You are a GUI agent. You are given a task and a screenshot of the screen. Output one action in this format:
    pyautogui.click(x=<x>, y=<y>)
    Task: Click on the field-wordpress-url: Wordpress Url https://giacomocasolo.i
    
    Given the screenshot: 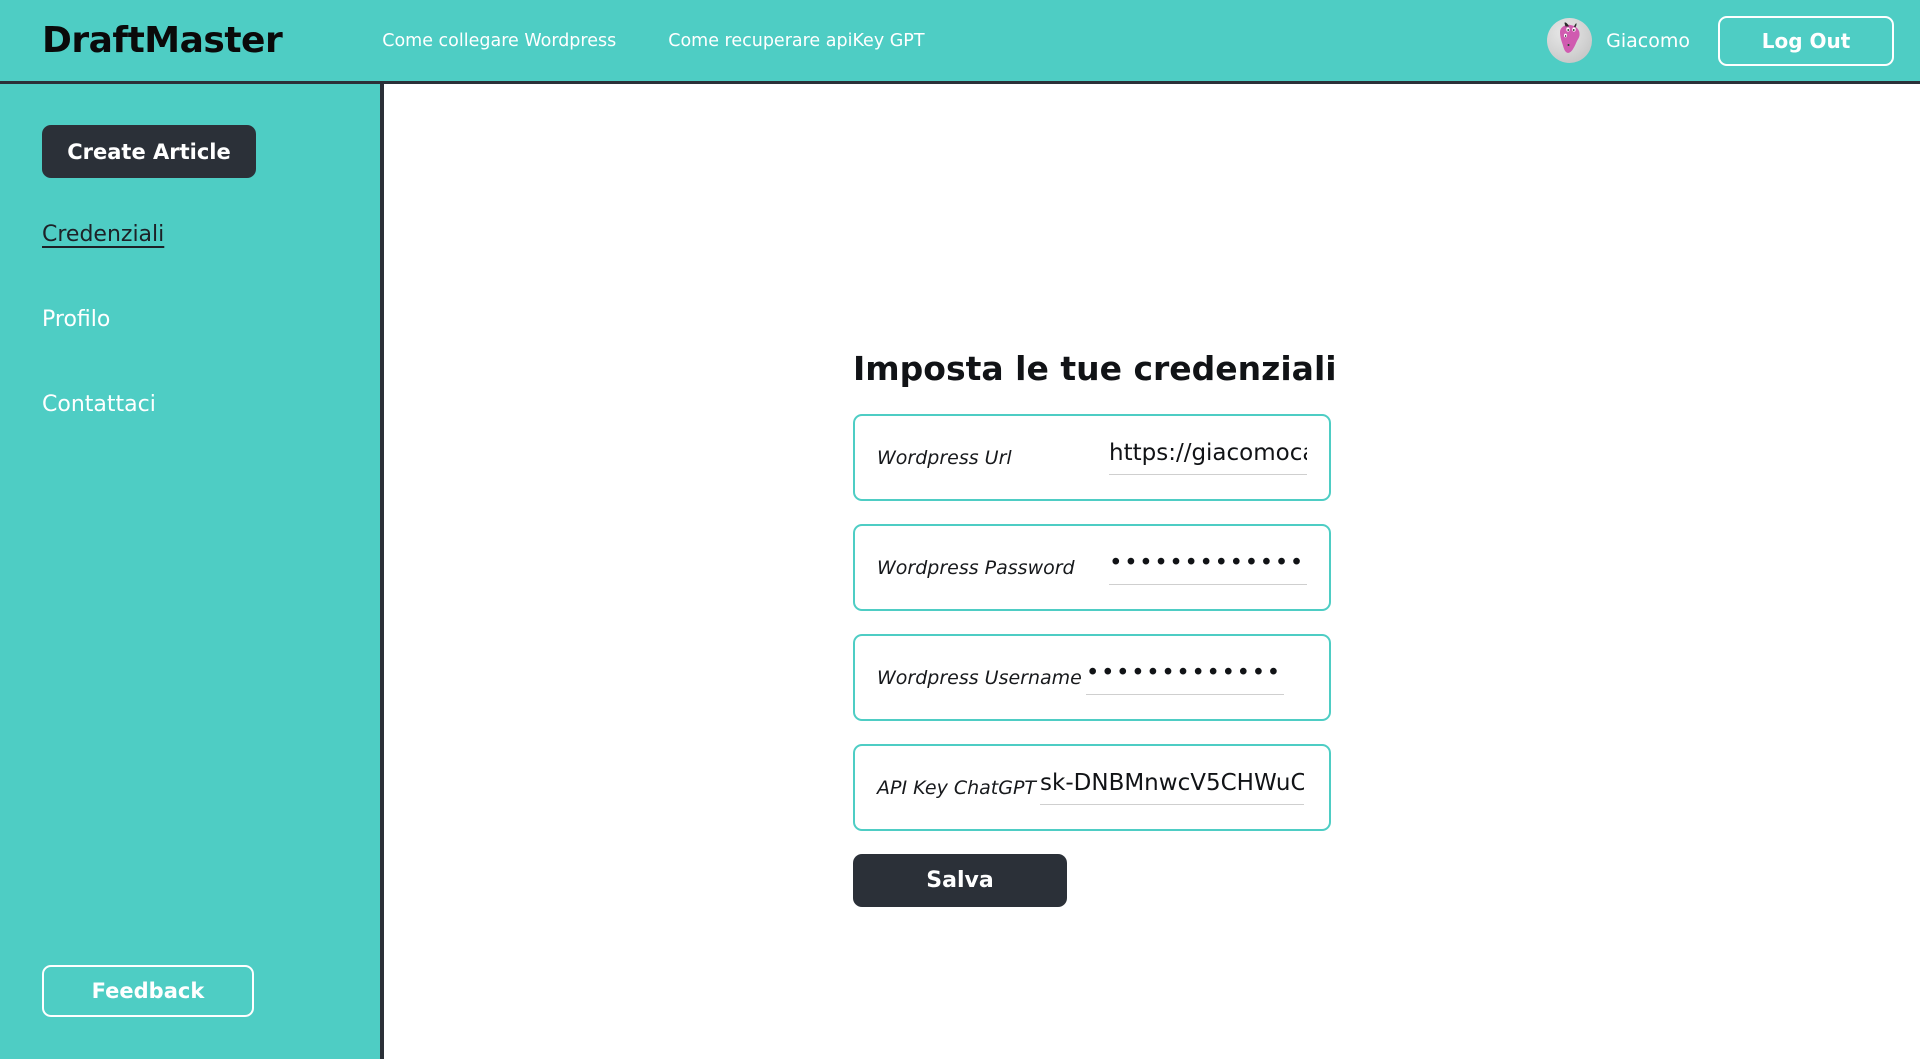 What is the action you would take?
    pyautogui.click(x=1092, y=457)
    